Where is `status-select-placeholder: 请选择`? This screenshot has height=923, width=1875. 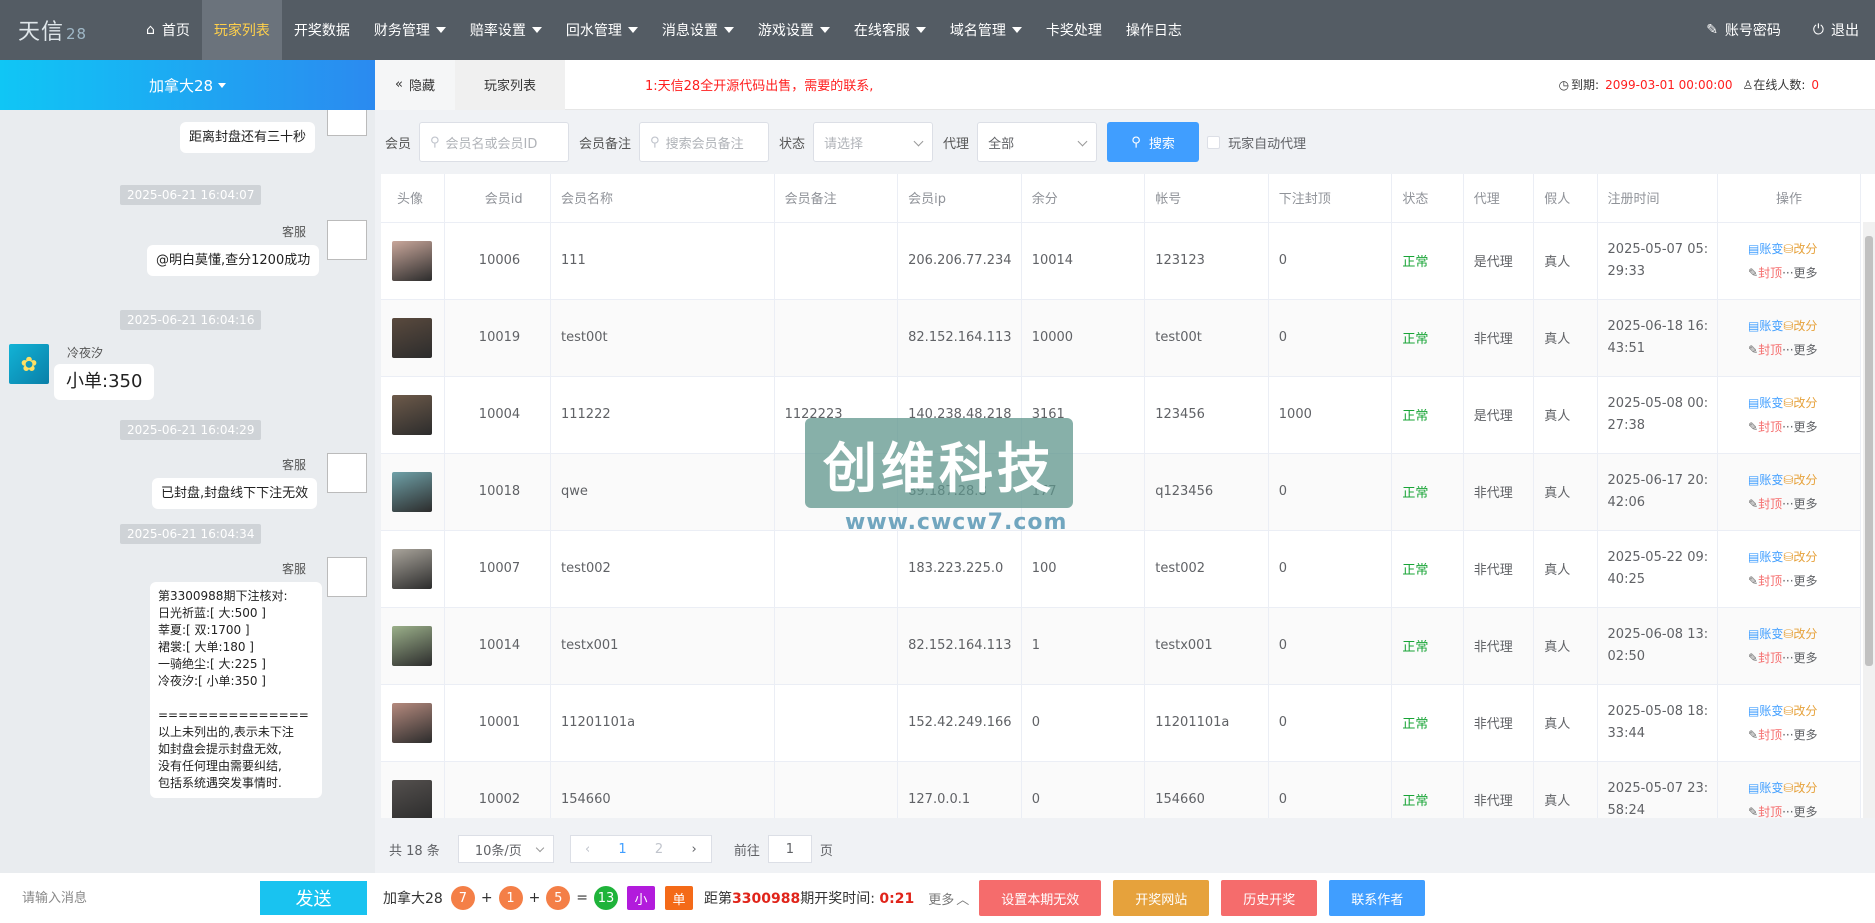 status-select-placeholder: 请选择 is located at coordinates (844, 144).